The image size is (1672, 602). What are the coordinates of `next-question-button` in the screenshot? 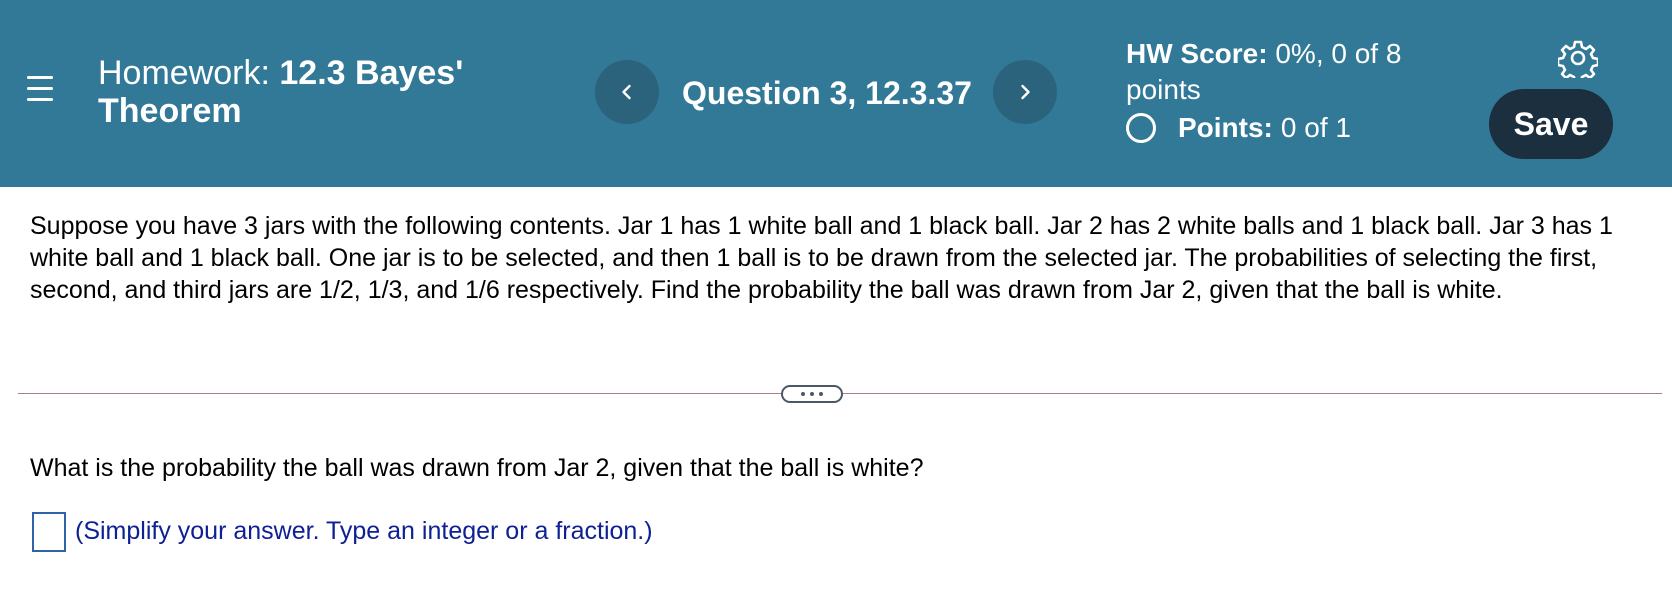 It's located at (1025, 92).